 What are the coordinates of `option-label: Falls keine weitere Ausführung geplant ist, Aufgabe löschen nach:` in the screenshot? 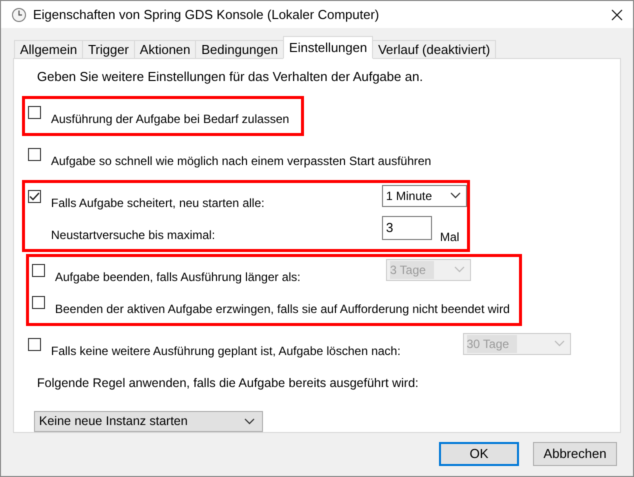 It's located at (226, 351).